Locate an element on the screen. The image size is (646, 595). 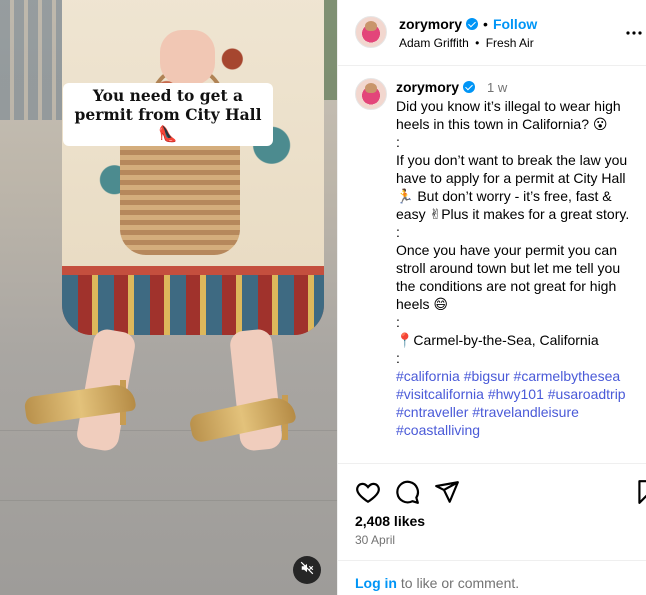
header-name-row: zorymory • Follow is located at coordinates (468, 24).